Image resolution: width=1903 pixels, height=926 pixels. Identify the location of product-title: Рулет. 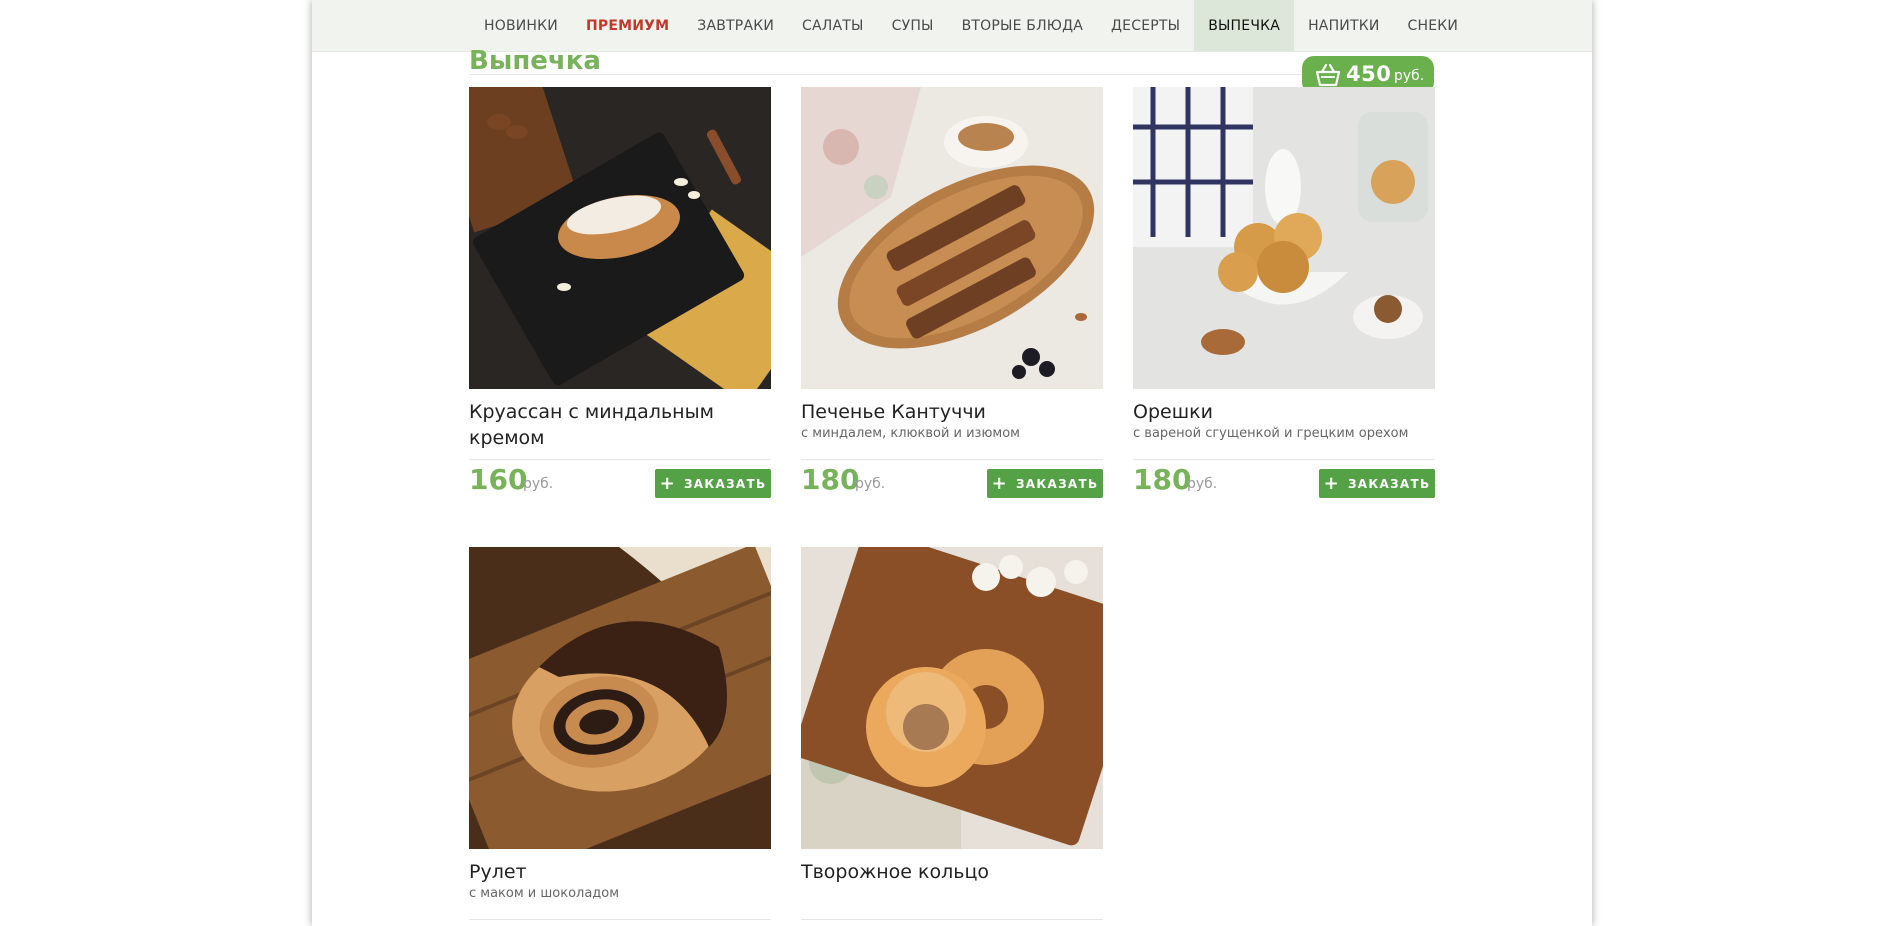
(498, 872).